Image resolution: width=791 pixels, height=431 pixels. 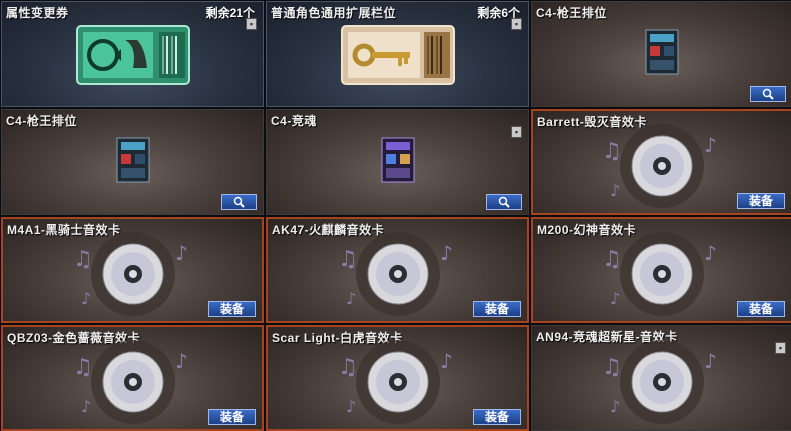 I want to click on green-ticket-image, so click(x=132, y=55).